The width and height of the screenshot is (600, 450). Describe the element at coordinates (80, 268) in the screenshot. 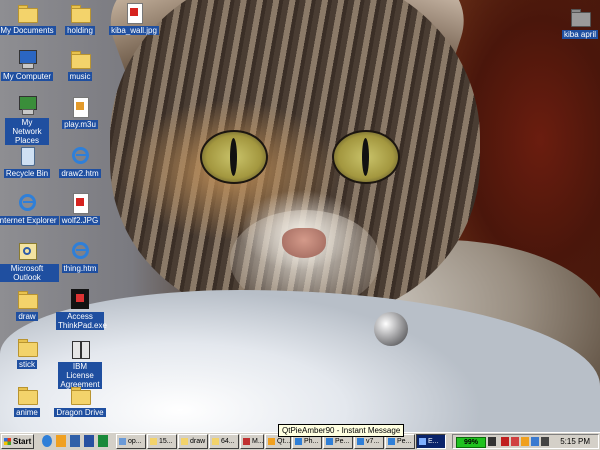

I see `icon-label: thing.htm` at that location.